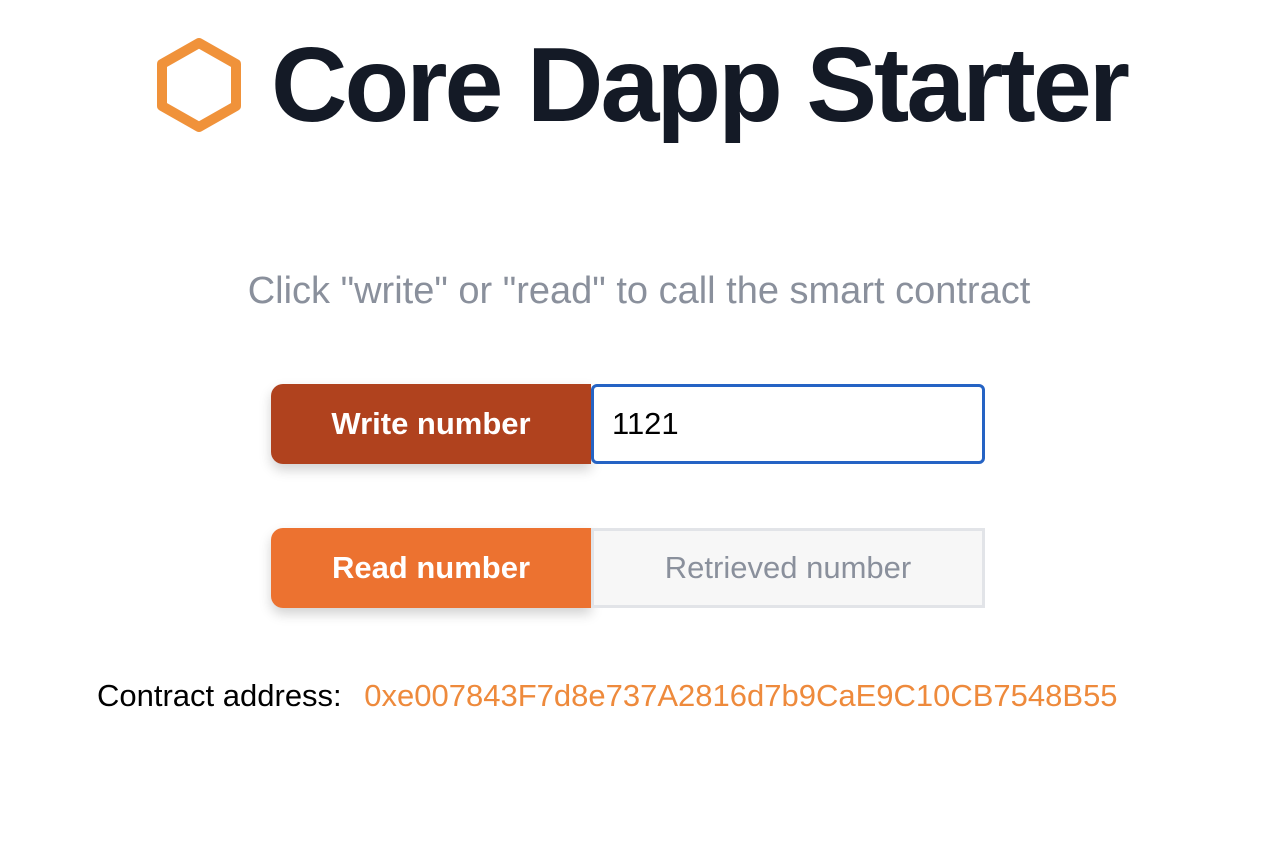 This screenshot has height=844, width=1278. I want to click on header: Core Dapp Starter, so click(639, 85).